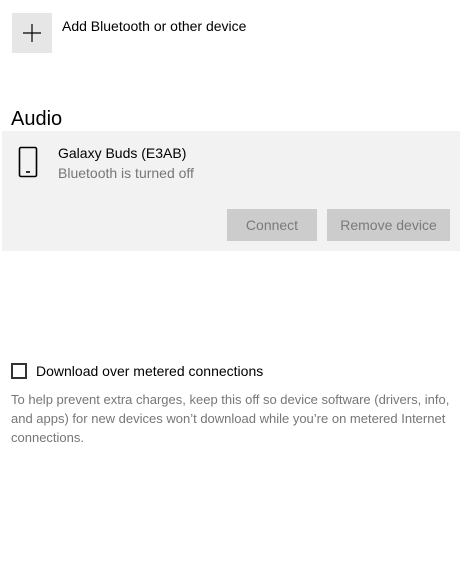 This screenshot has height=567, width=474. What do you see at coordinates (272, 225) in the screenshot?
I see `connect-button: Connect` at bounding box center [272, 225].